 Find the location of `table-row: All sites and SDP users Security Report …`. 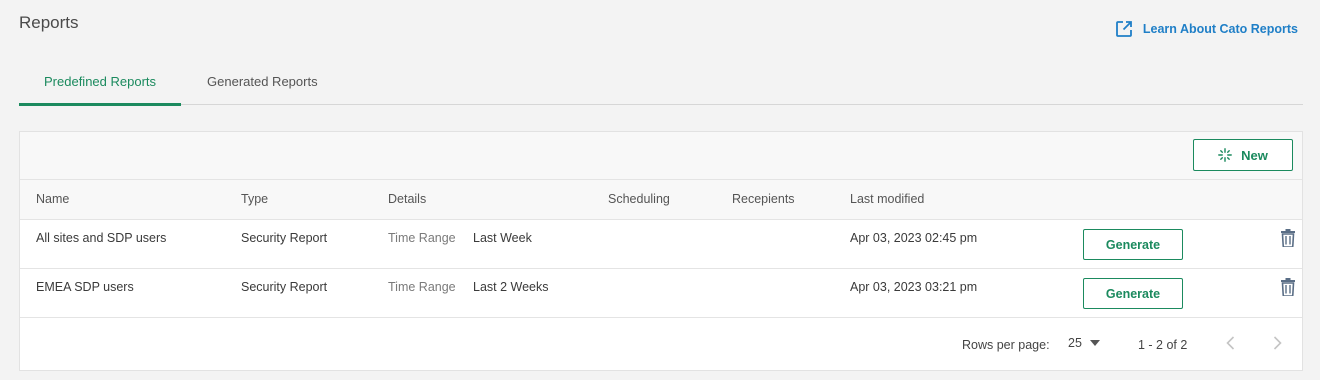

table-row: All sites and SDP users Security Report … is located at coordinates (661, 244).